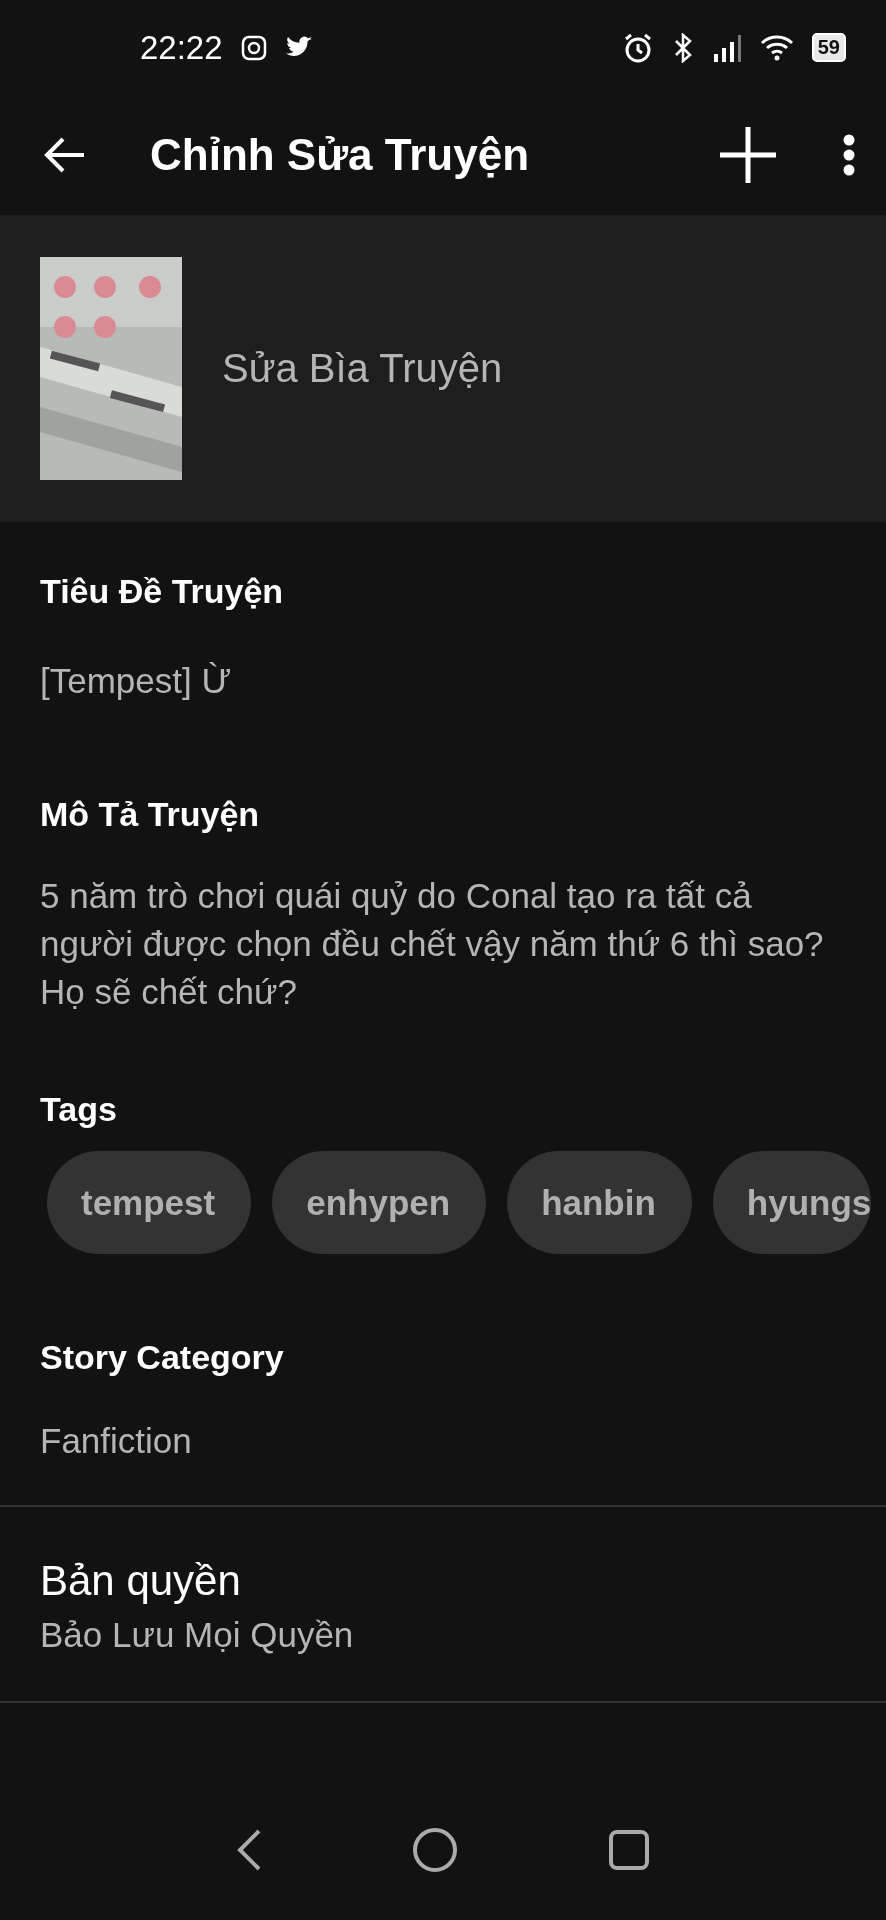 This screenshot has width=886, height=1920. Describe the element at coordinates (629, 1850) in the screenshot. I see `recents-button` at that location.